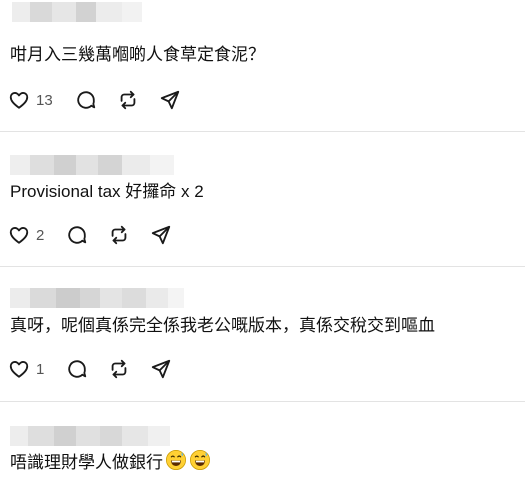  I want to click on comment-actions: 2, so click(90, 235).